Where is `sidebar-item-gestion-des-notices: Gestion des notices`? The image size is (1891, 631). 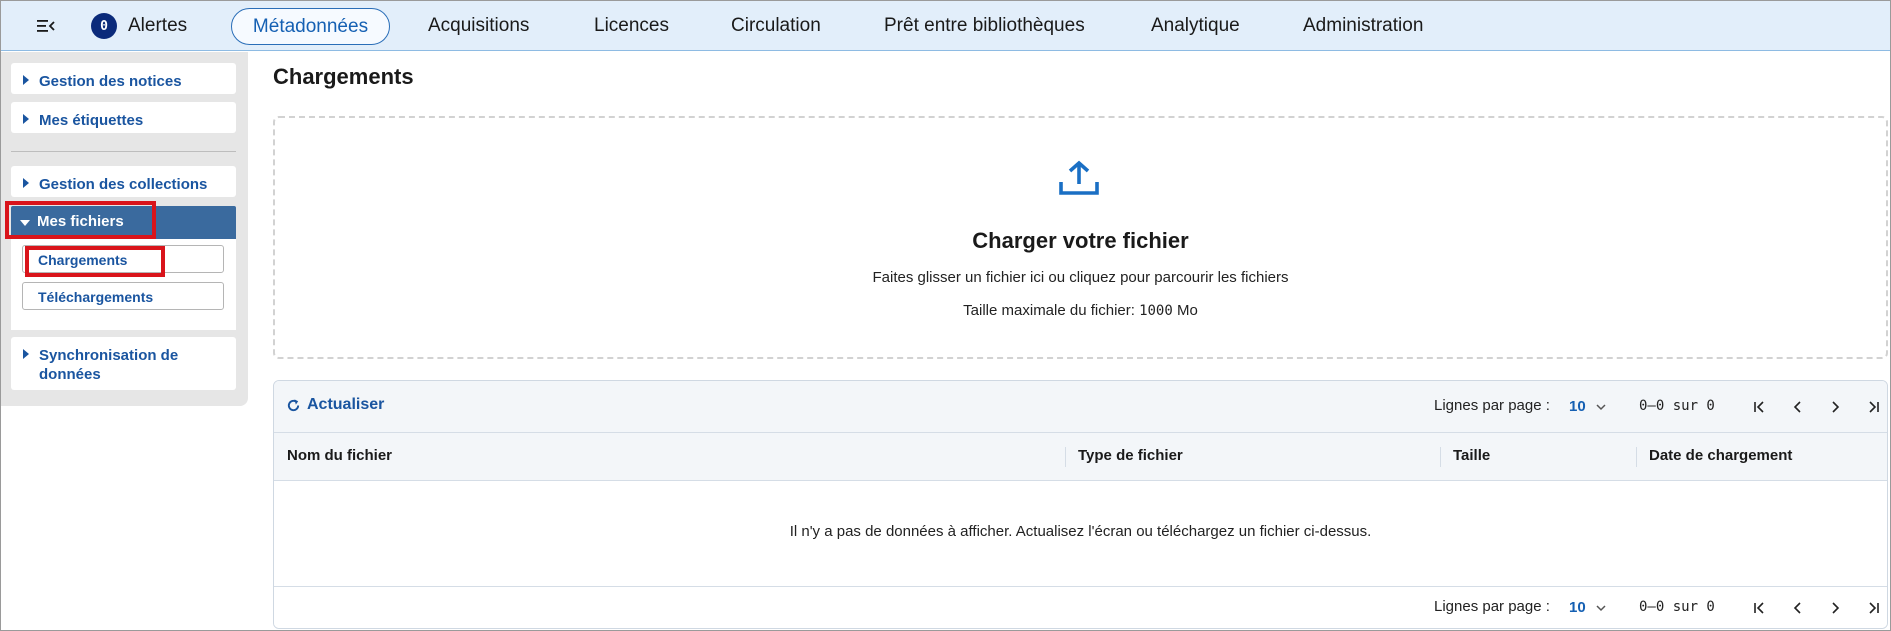
sidebar-item-gestion-des-notices: Gestion des notices is located at coordinates (123, 78).